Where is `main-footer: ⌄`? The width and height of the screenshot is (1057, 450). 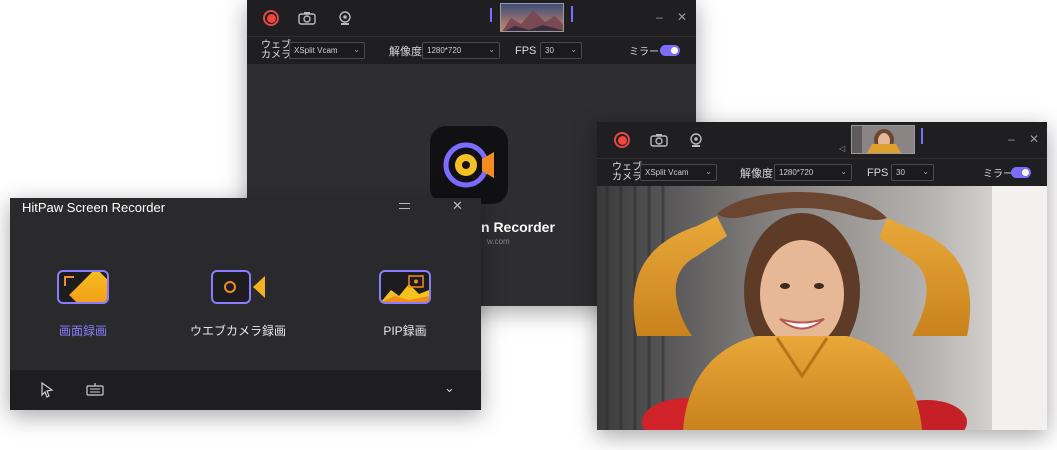 main-footer: ⌄ is located at coordinates (245, 390).